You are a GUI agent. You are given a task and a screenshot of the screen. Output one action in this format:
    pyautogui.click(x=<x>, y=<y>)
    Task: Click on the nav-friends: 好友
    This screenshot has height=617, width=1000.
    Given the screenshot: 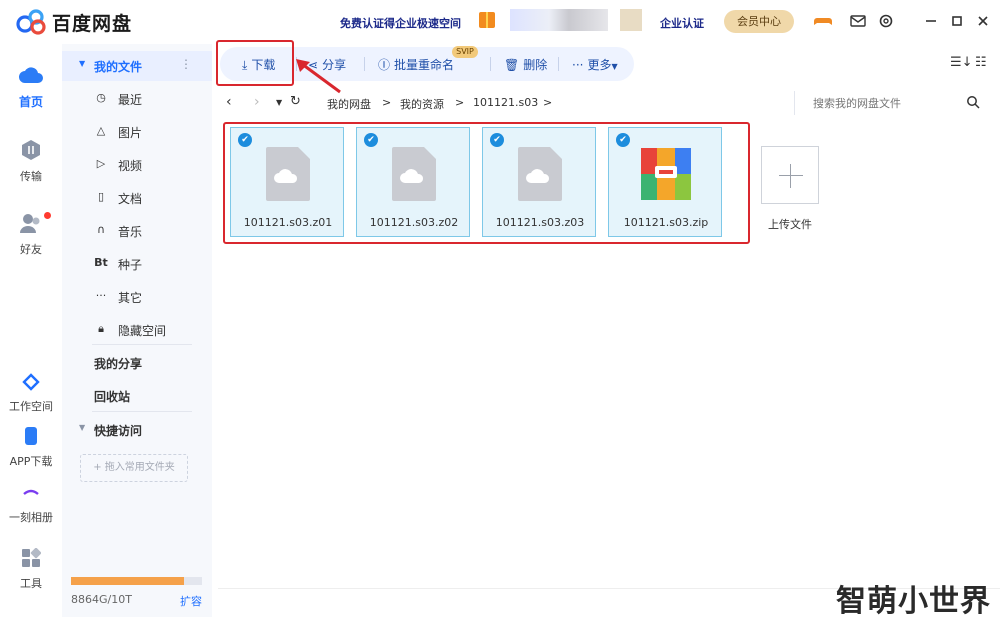 What is the action you would take?
    pyautogui.click(x=31, y=234)
    